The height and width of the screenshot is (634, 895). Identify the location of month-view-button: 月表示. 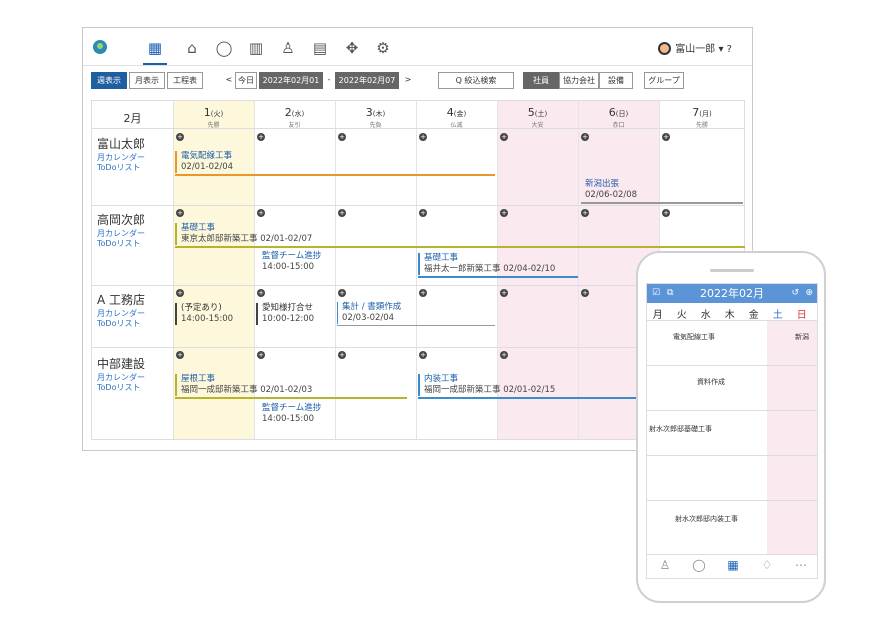
(147, 80).